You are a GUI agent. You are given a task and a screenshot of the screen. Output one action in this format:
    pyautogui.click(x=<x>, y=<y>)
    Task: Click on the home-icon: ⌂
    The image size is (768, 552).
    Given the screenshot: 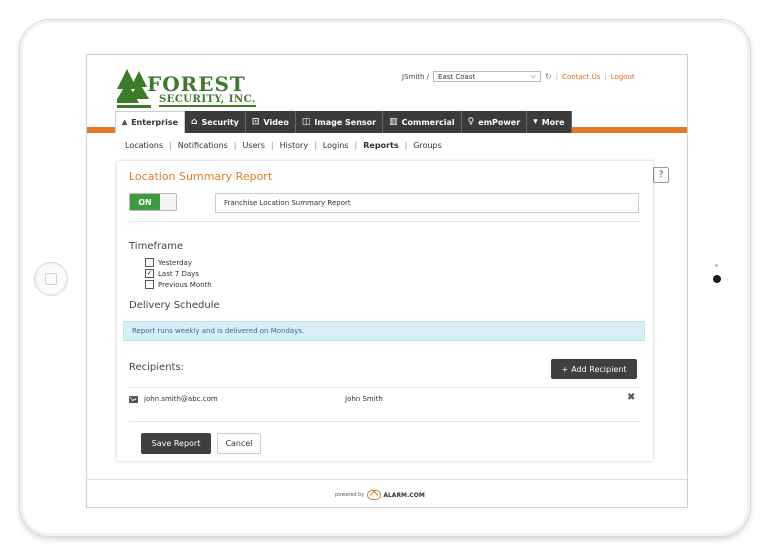 What is the action you would take?
    pyautogui.click(x=194, y=122)
    